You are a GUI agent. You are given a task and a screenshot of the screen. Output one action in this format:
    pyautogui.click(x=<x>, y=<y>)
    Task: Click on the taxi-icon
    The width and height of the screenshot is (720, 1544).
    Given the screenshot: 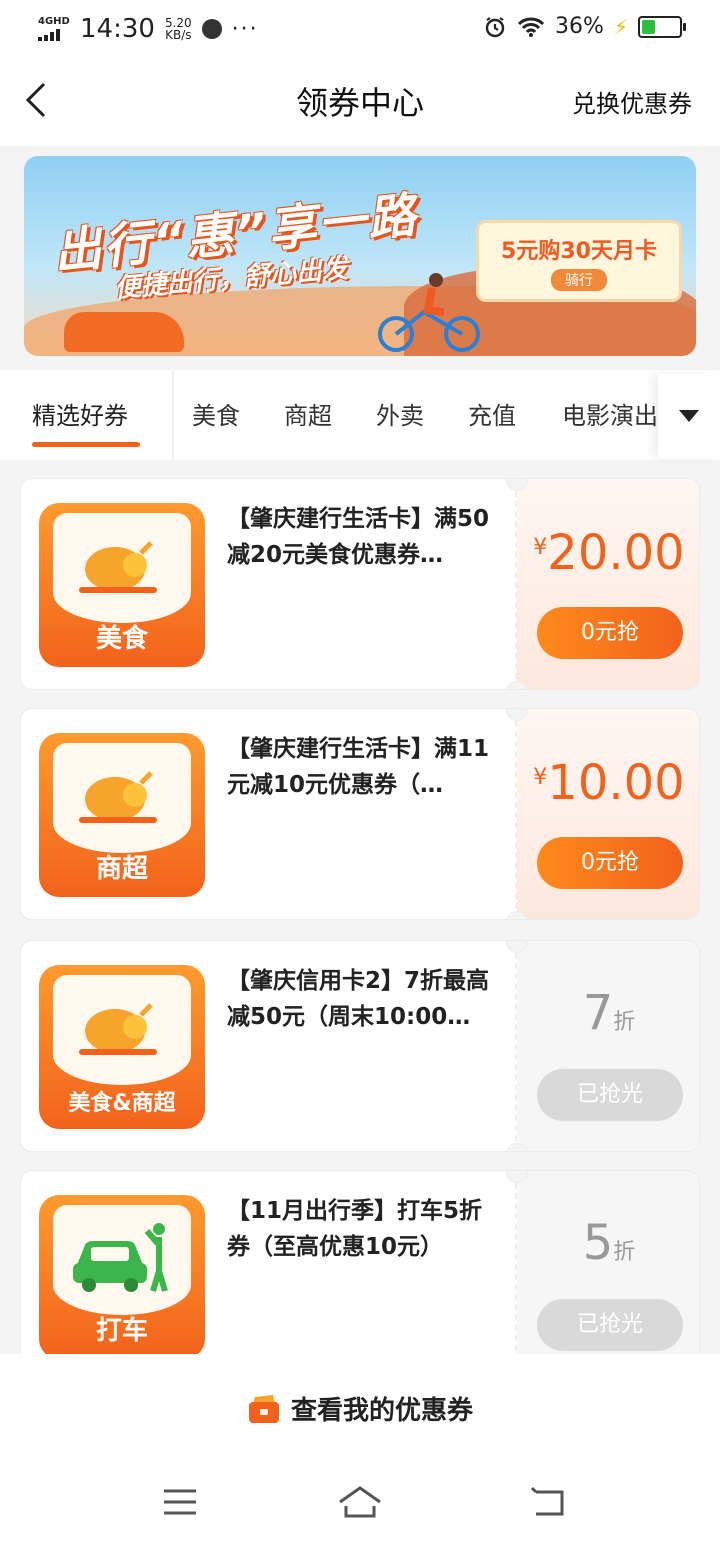 What is the action you would take?
    pyautogui.click(x=120, y=1257)
    